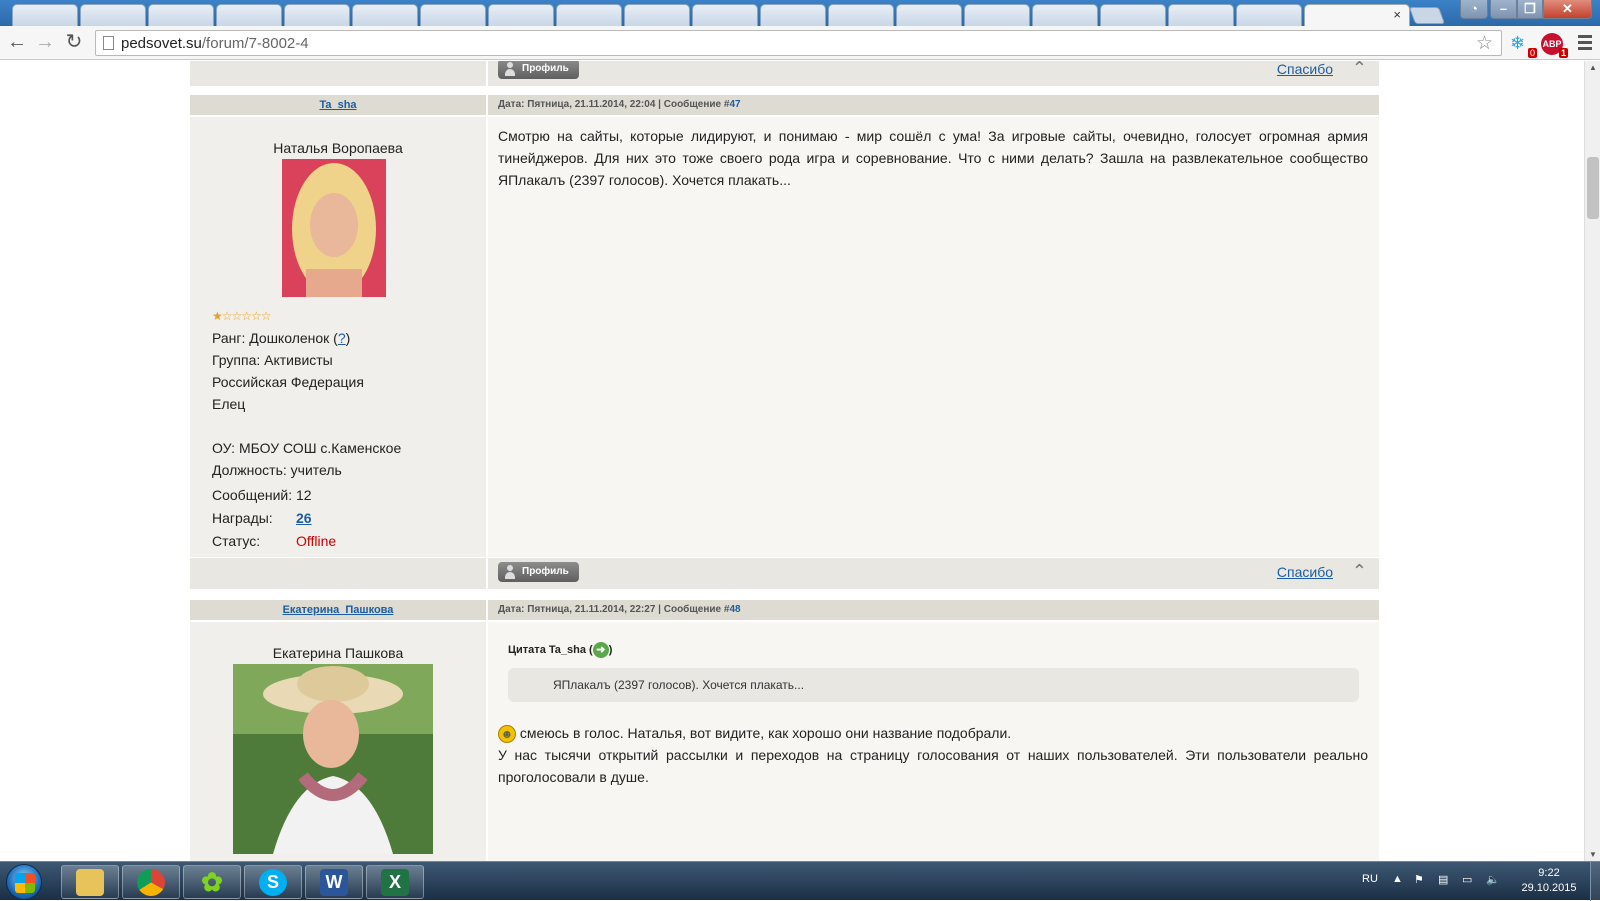  I want to click on profile-window-button: ◔, so click(1474, 9).